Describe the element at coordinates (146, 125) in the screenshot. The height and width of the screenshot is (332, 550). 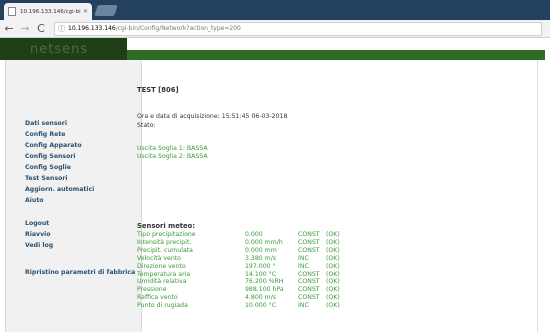
I see `stato-label: Stato:` at that location.